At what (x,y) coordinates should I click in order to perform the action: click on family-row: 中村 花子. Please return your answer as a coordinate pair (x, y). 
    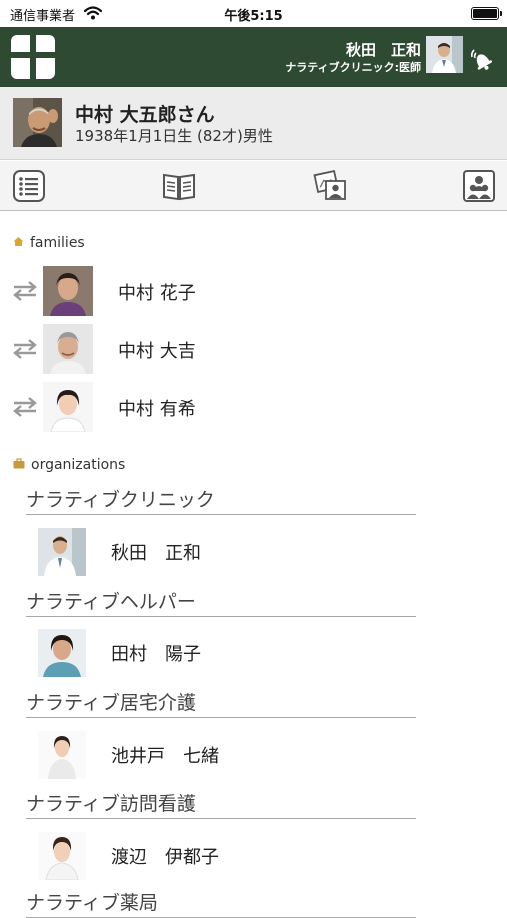
    Looking at the image, I should click on (253, 291).